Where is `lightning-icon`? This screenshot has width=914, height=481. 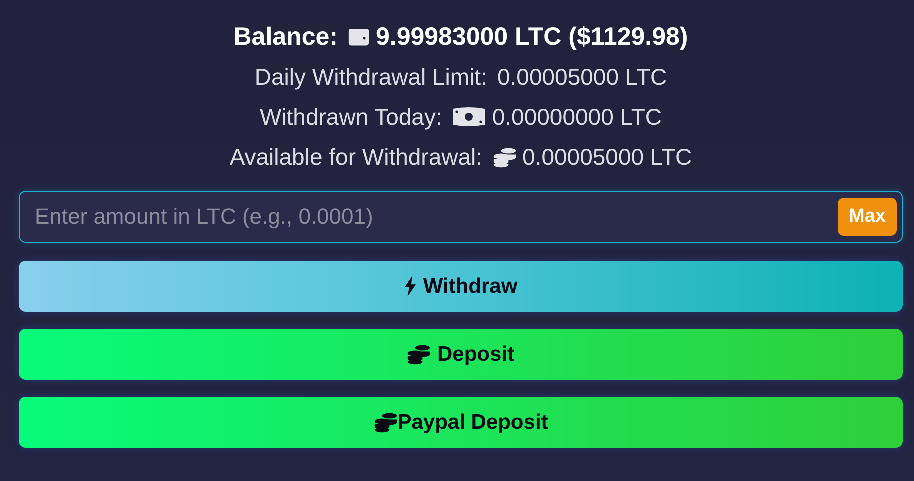
lightning-icon is located at coordinates (411, 286).